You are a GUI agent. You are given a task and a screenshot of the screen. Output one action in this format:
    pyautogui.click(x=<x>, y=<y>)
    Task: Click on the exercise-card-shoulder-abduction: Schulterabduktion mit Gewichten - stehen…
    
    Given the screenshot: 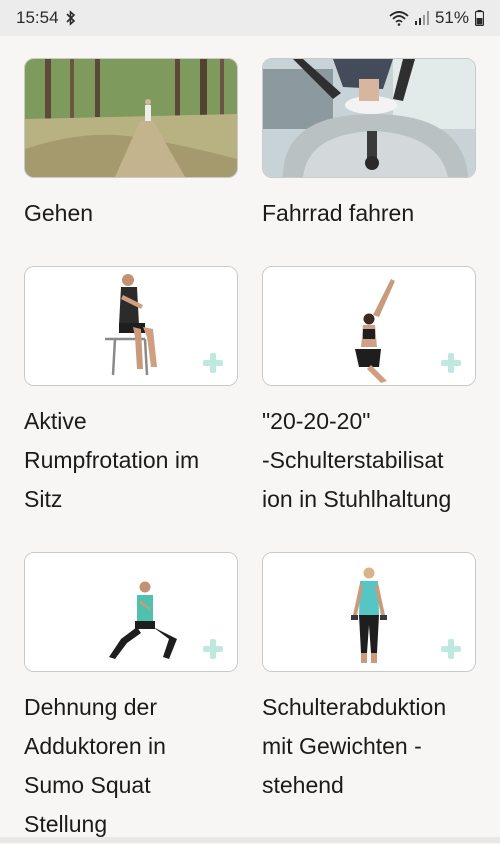 What is the action you would take?
    pyautogui.click(x=369, y=678)
    